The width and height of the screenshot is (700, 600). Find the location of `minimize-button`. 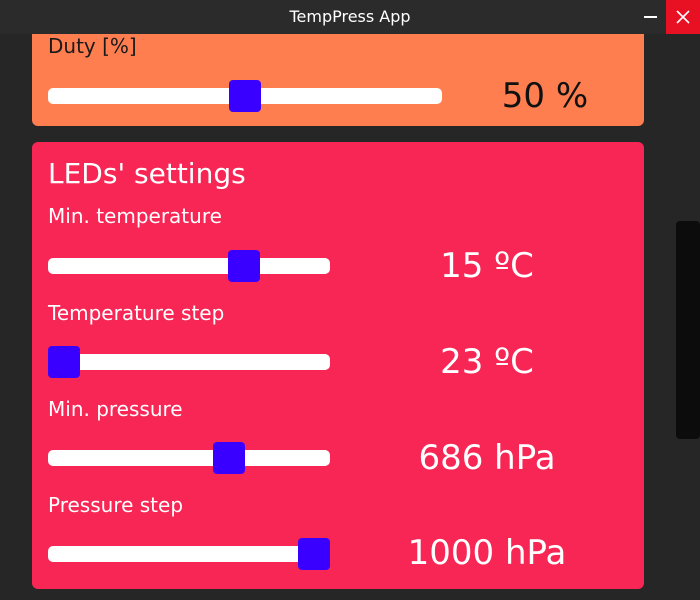

minimize-button is located at coordinates (651, 17).